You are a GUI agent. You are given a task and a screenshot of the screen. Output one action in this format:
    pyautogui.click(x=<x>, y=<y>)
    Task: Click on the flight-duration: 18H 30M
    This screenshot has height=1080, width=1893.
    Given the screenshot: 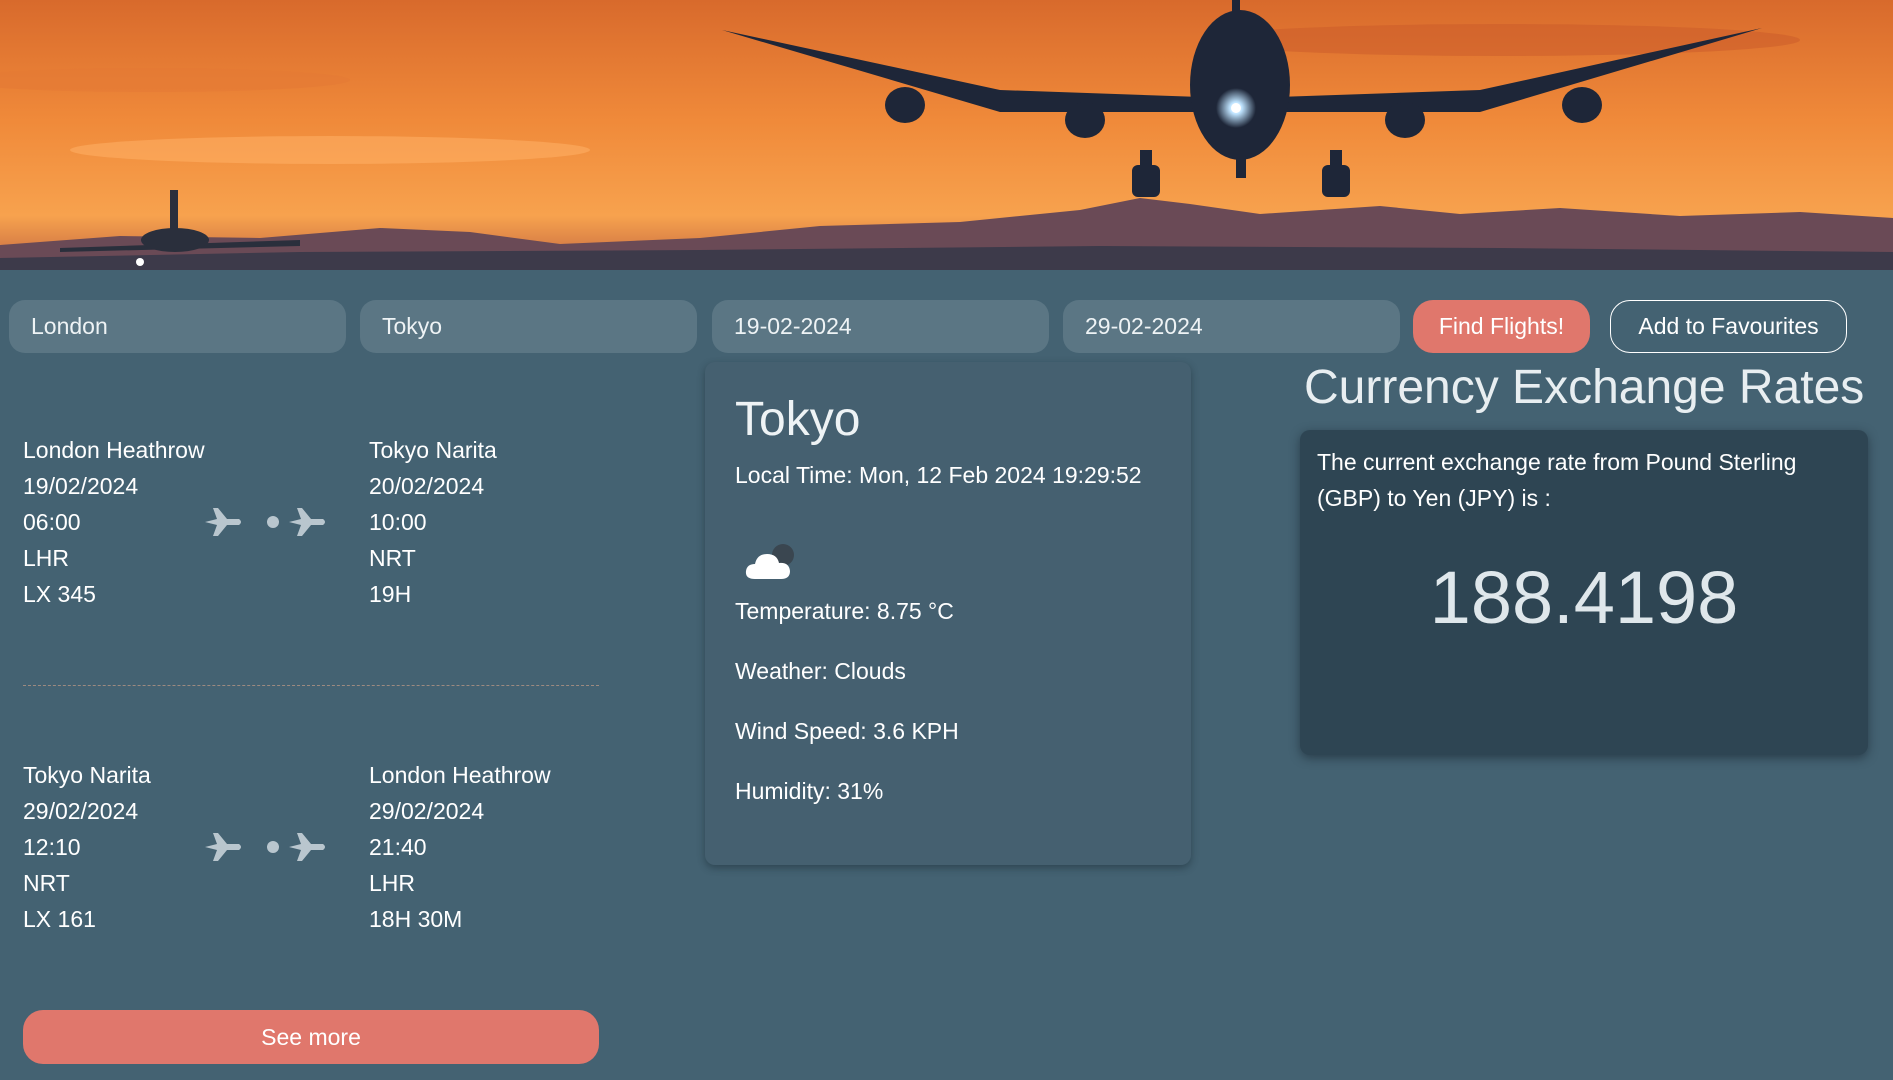 What is the action you would take?
    pyautogui.click(x=416, y=919)
    